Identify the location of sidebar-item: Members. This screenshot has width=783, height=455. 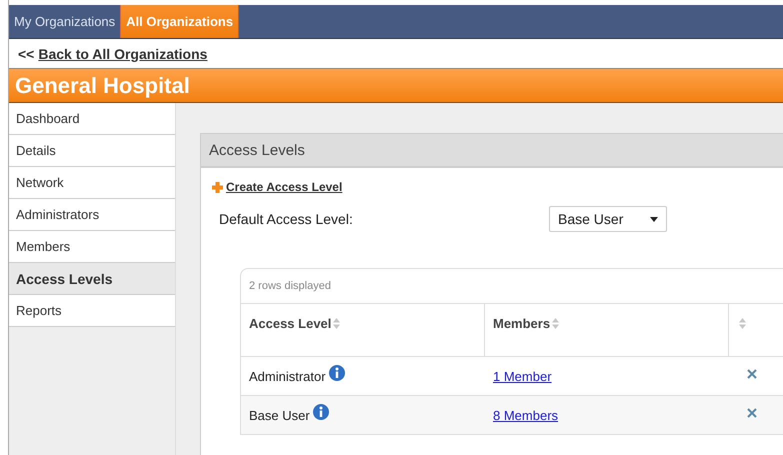
(92, 247).